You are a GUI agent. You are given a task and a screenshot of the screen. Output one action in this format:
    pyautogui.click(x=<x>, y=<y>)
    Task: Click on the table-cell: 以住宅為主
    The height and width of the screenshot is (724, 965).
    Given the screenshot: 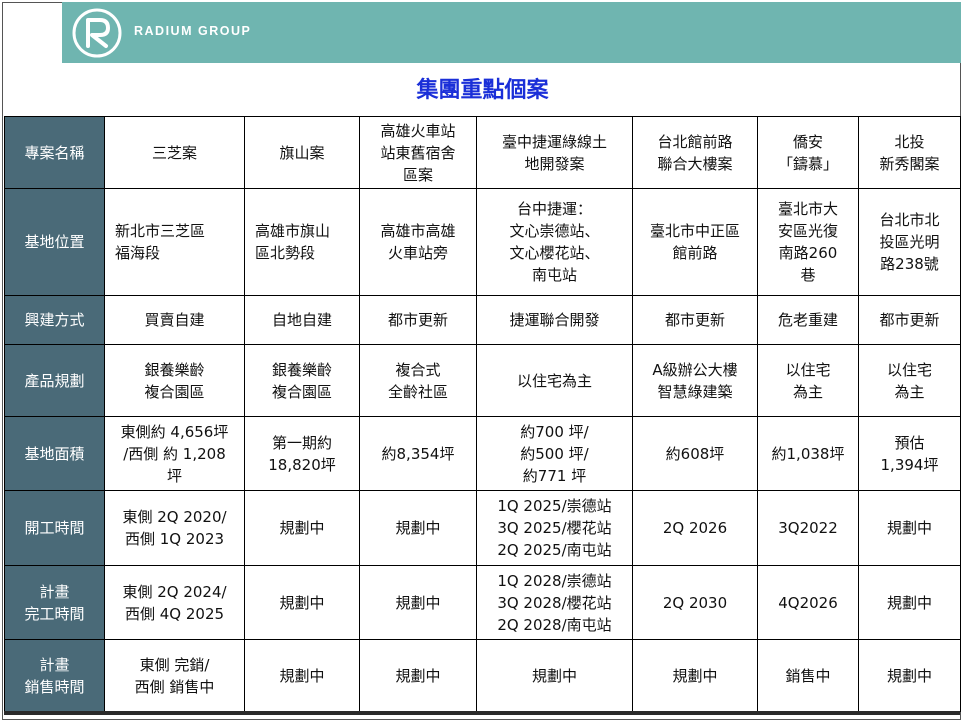 What is the action you would take?
    pyautogui.click(x=554, y=380)
    